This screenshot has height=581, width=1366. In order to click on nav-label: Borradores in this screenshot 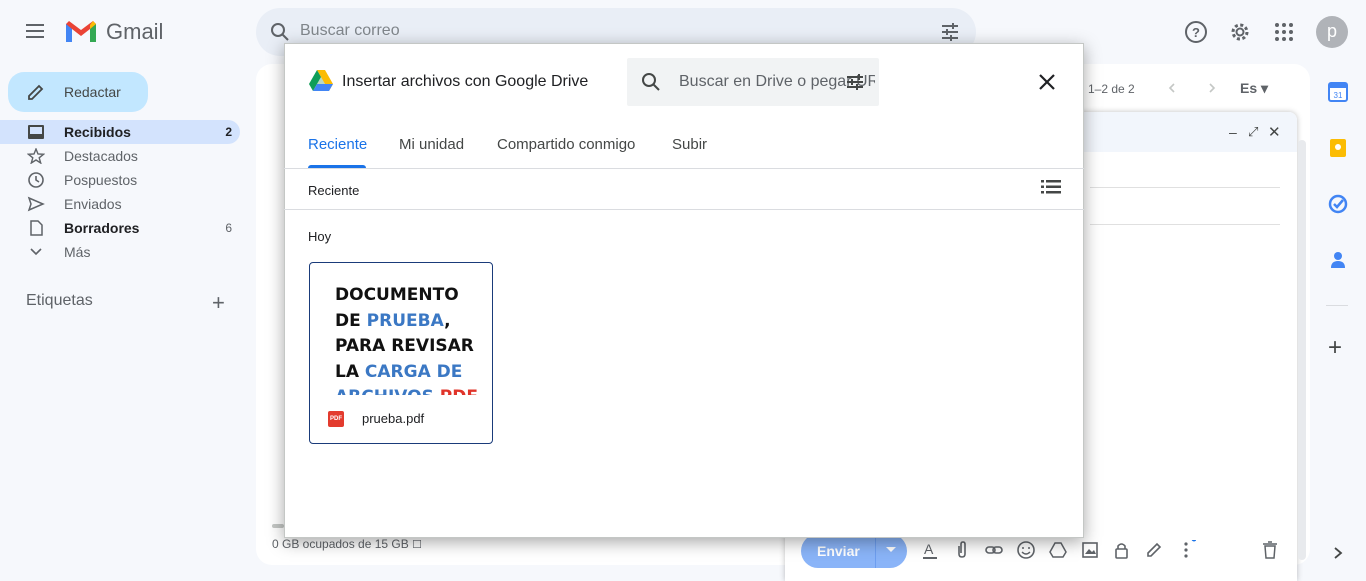, I will do `click(102, 228)`.